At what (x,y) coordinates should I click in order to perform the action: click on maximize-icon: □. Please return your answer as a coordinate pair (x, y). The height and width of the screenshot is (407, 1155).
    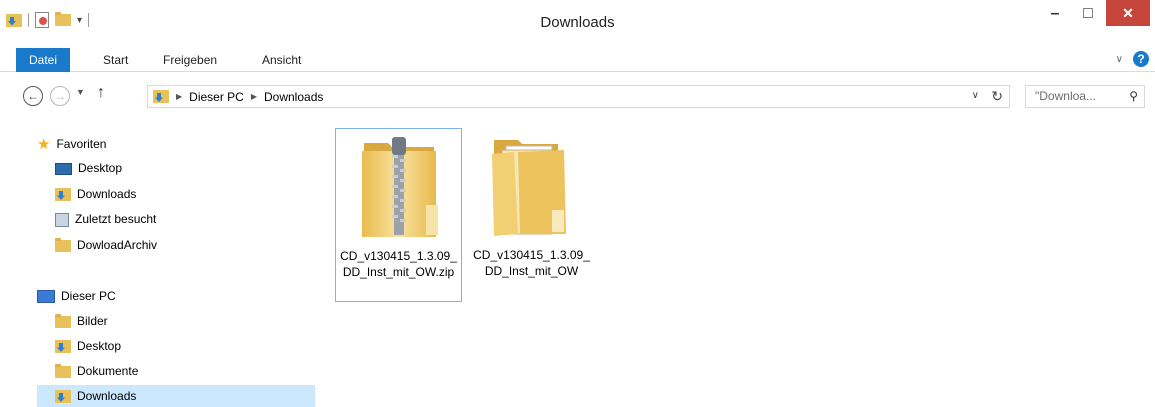
    Looking at the image, I should click on (1088, 13).